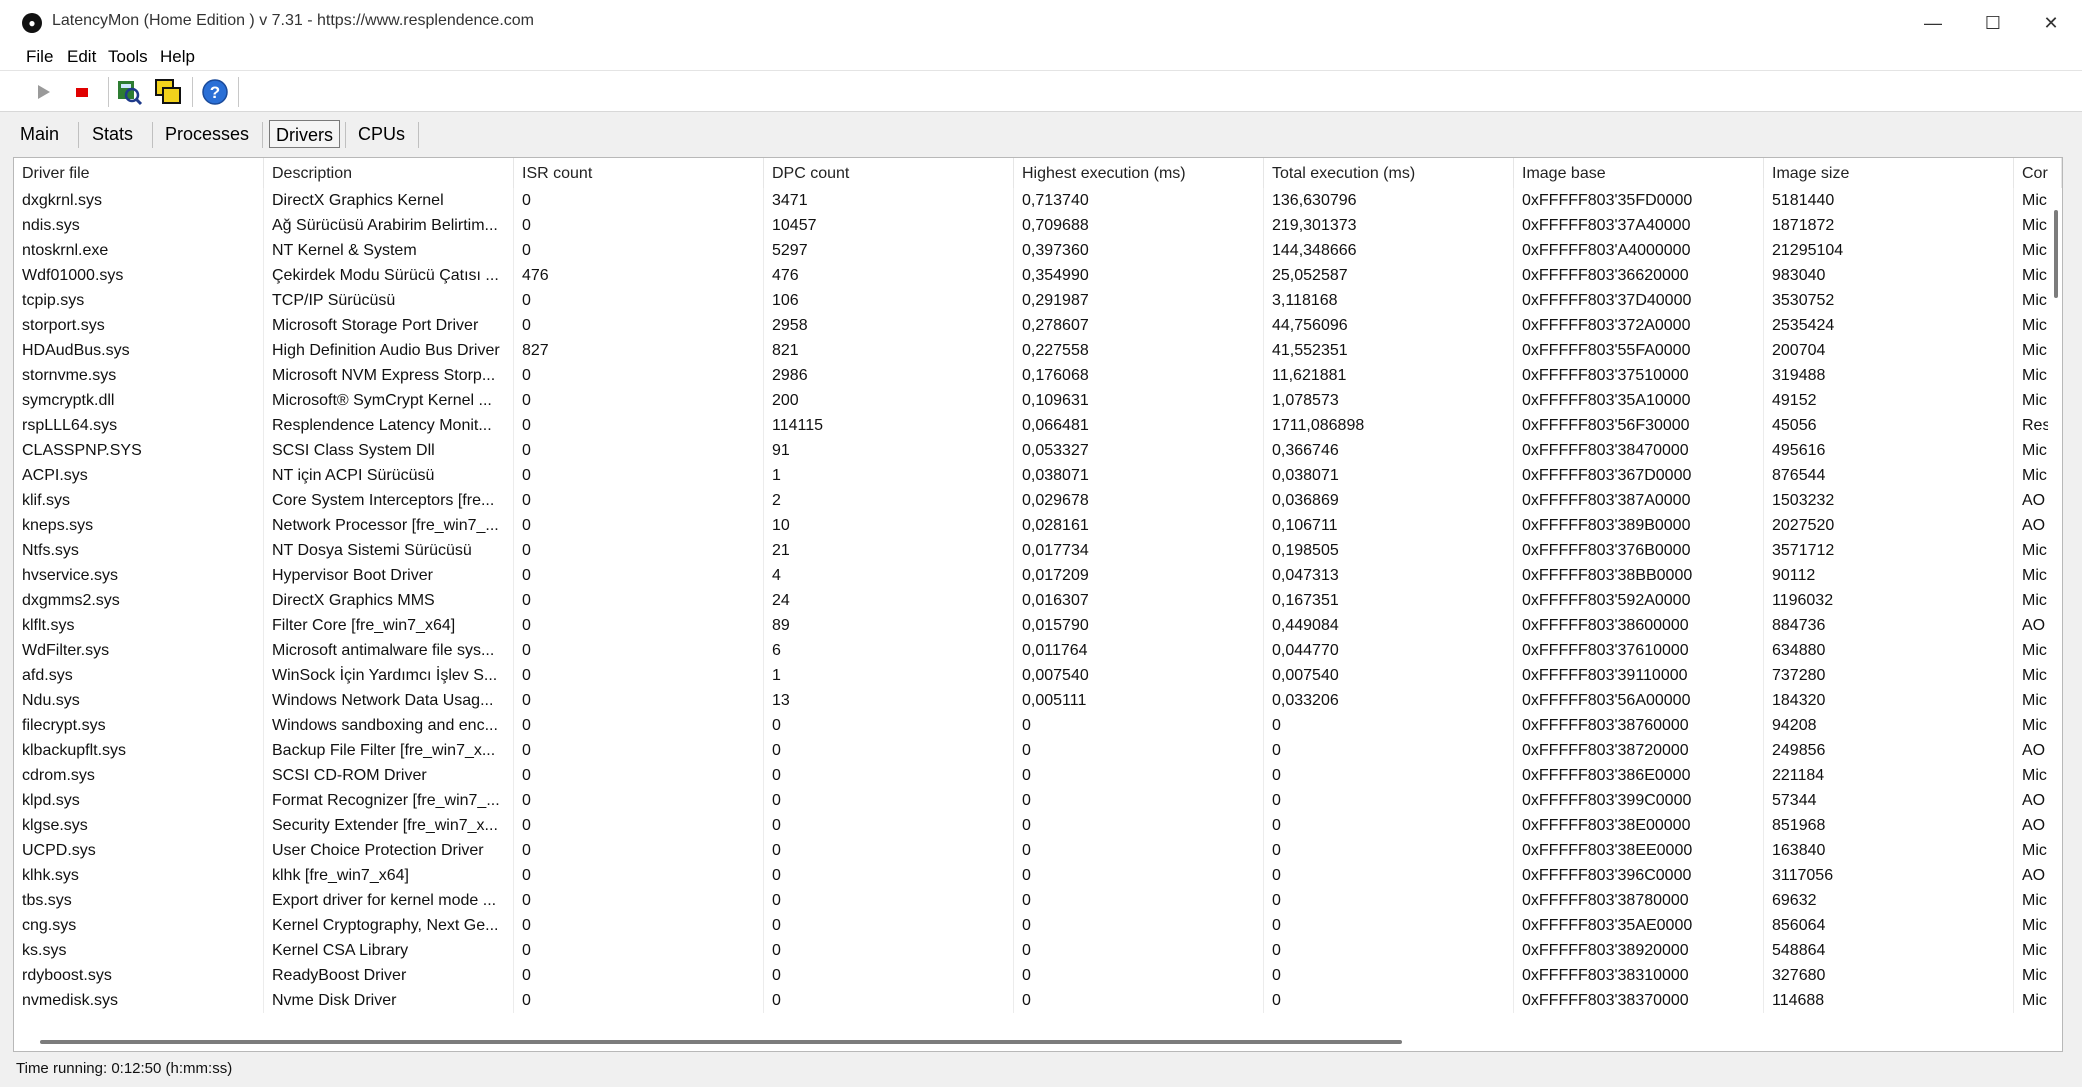 This screenshot has height=1087, width=2082. Describe the element at coordinates (304, 134) in the screenshot. I see `tab-drivers: Drivers` at that location.